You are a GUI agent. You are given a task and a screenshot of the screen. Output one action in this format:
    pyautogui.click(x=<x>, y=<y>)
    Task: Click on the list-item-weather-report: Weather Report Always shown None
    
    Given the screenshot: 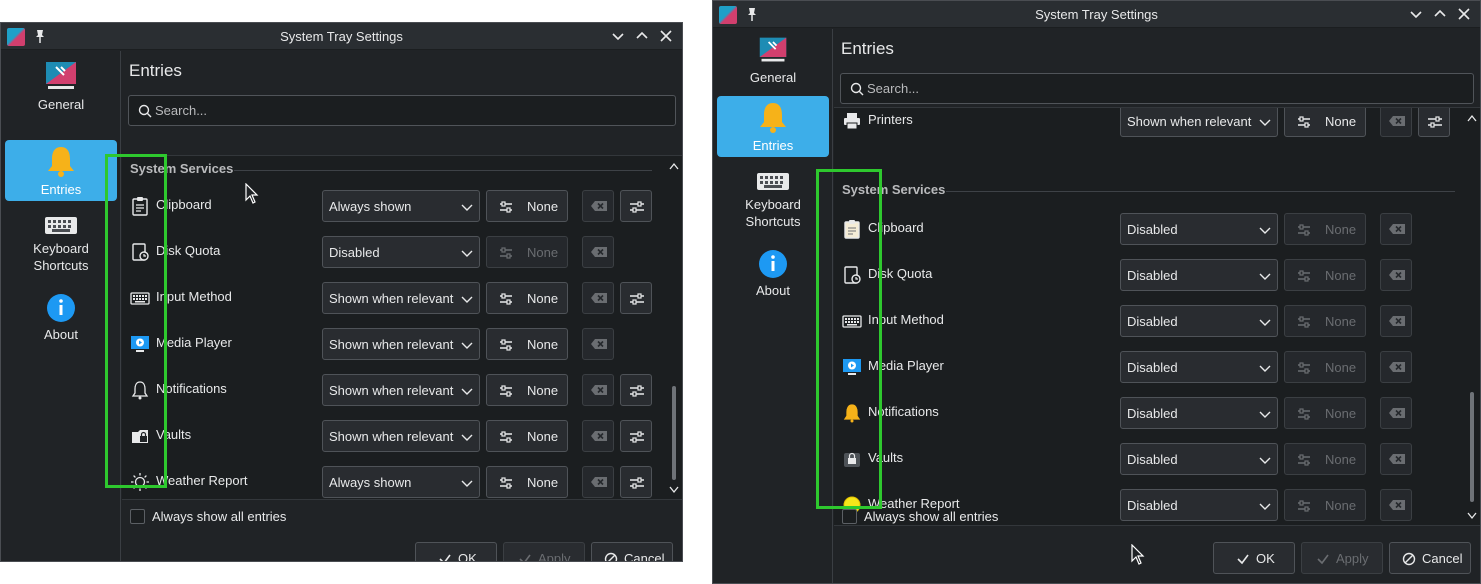 What is the action you would take?
    pyautogui.click(x=392, y=478)
    